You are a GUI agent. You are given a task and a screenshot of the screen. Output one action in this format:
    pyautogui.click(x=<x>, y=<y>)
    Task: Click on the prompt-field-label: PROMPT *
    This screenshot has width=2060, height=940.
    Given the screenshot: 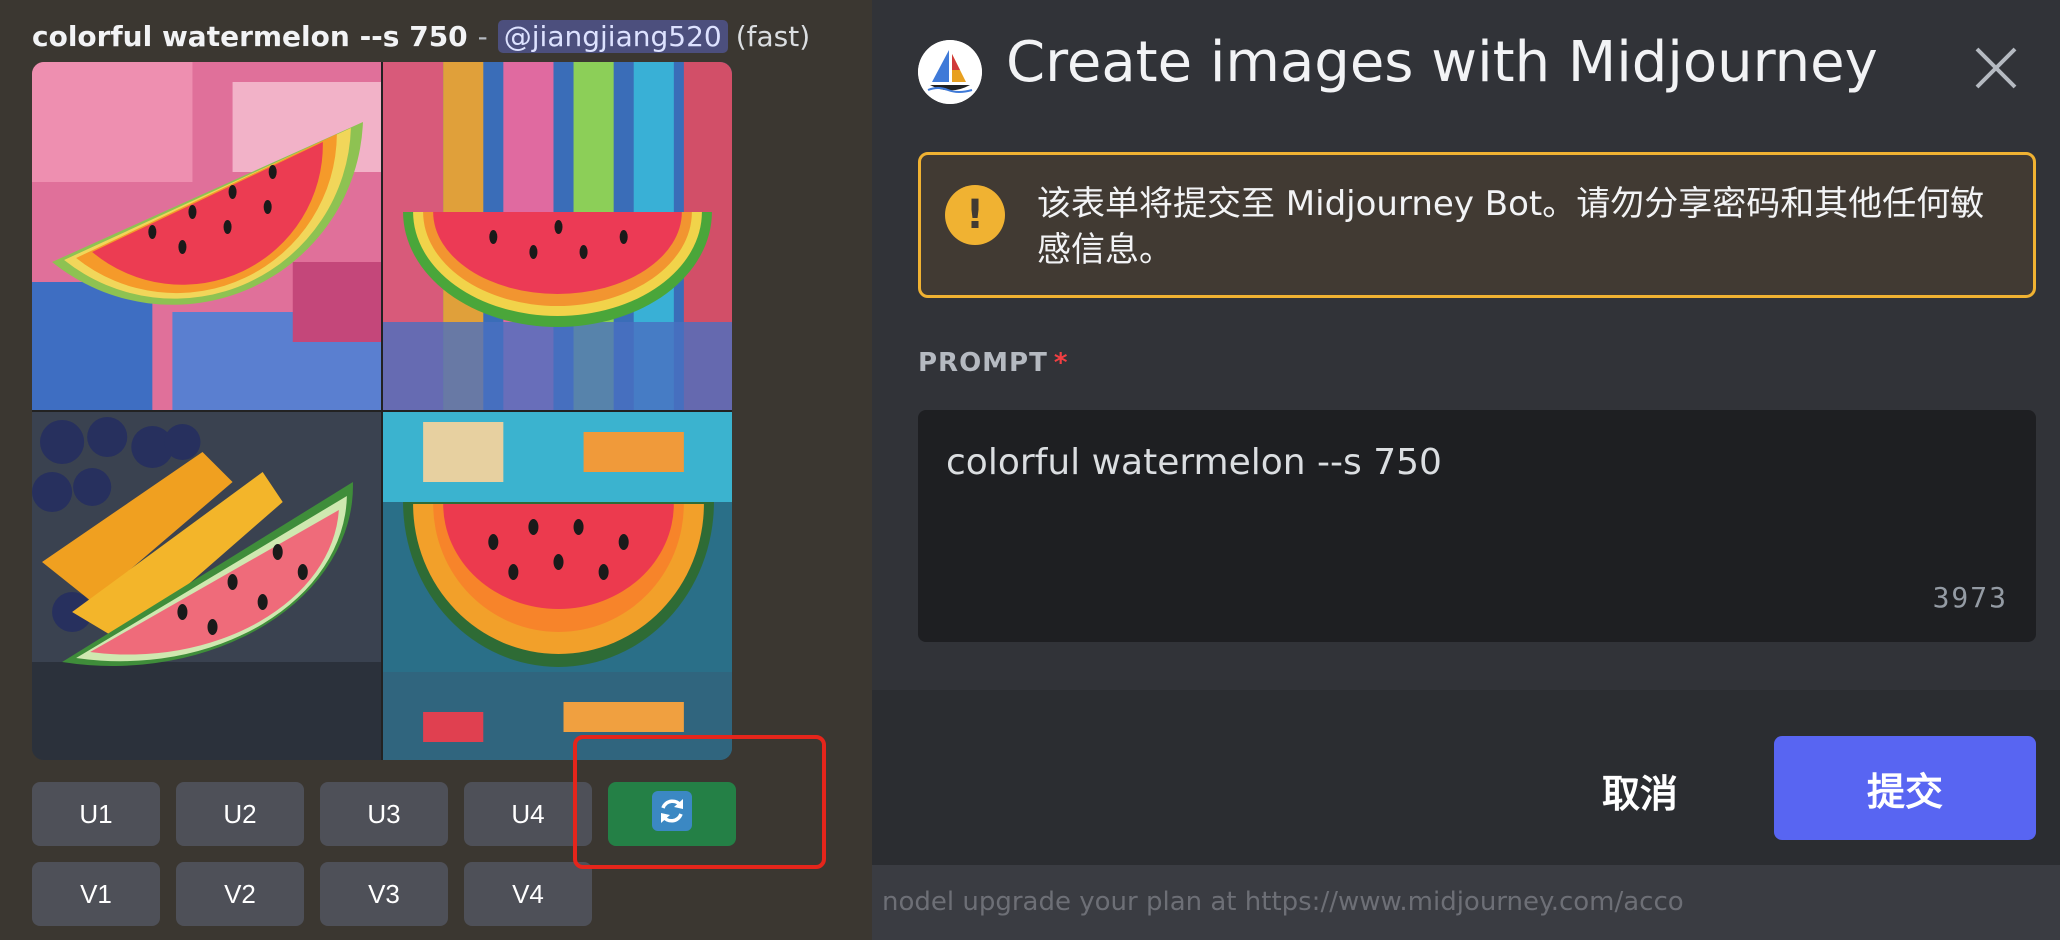 What is the action you would take?
    pyautogui.click(x=993, y=363)
    